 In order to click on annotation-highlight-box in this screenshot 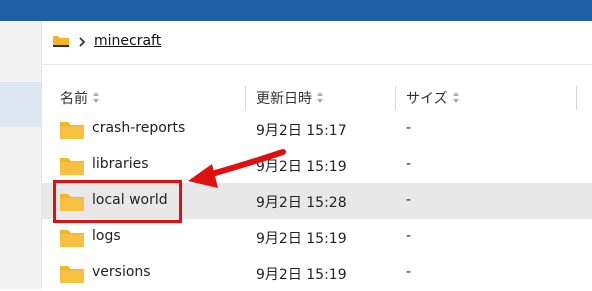, I will do `click(117, 201)`.